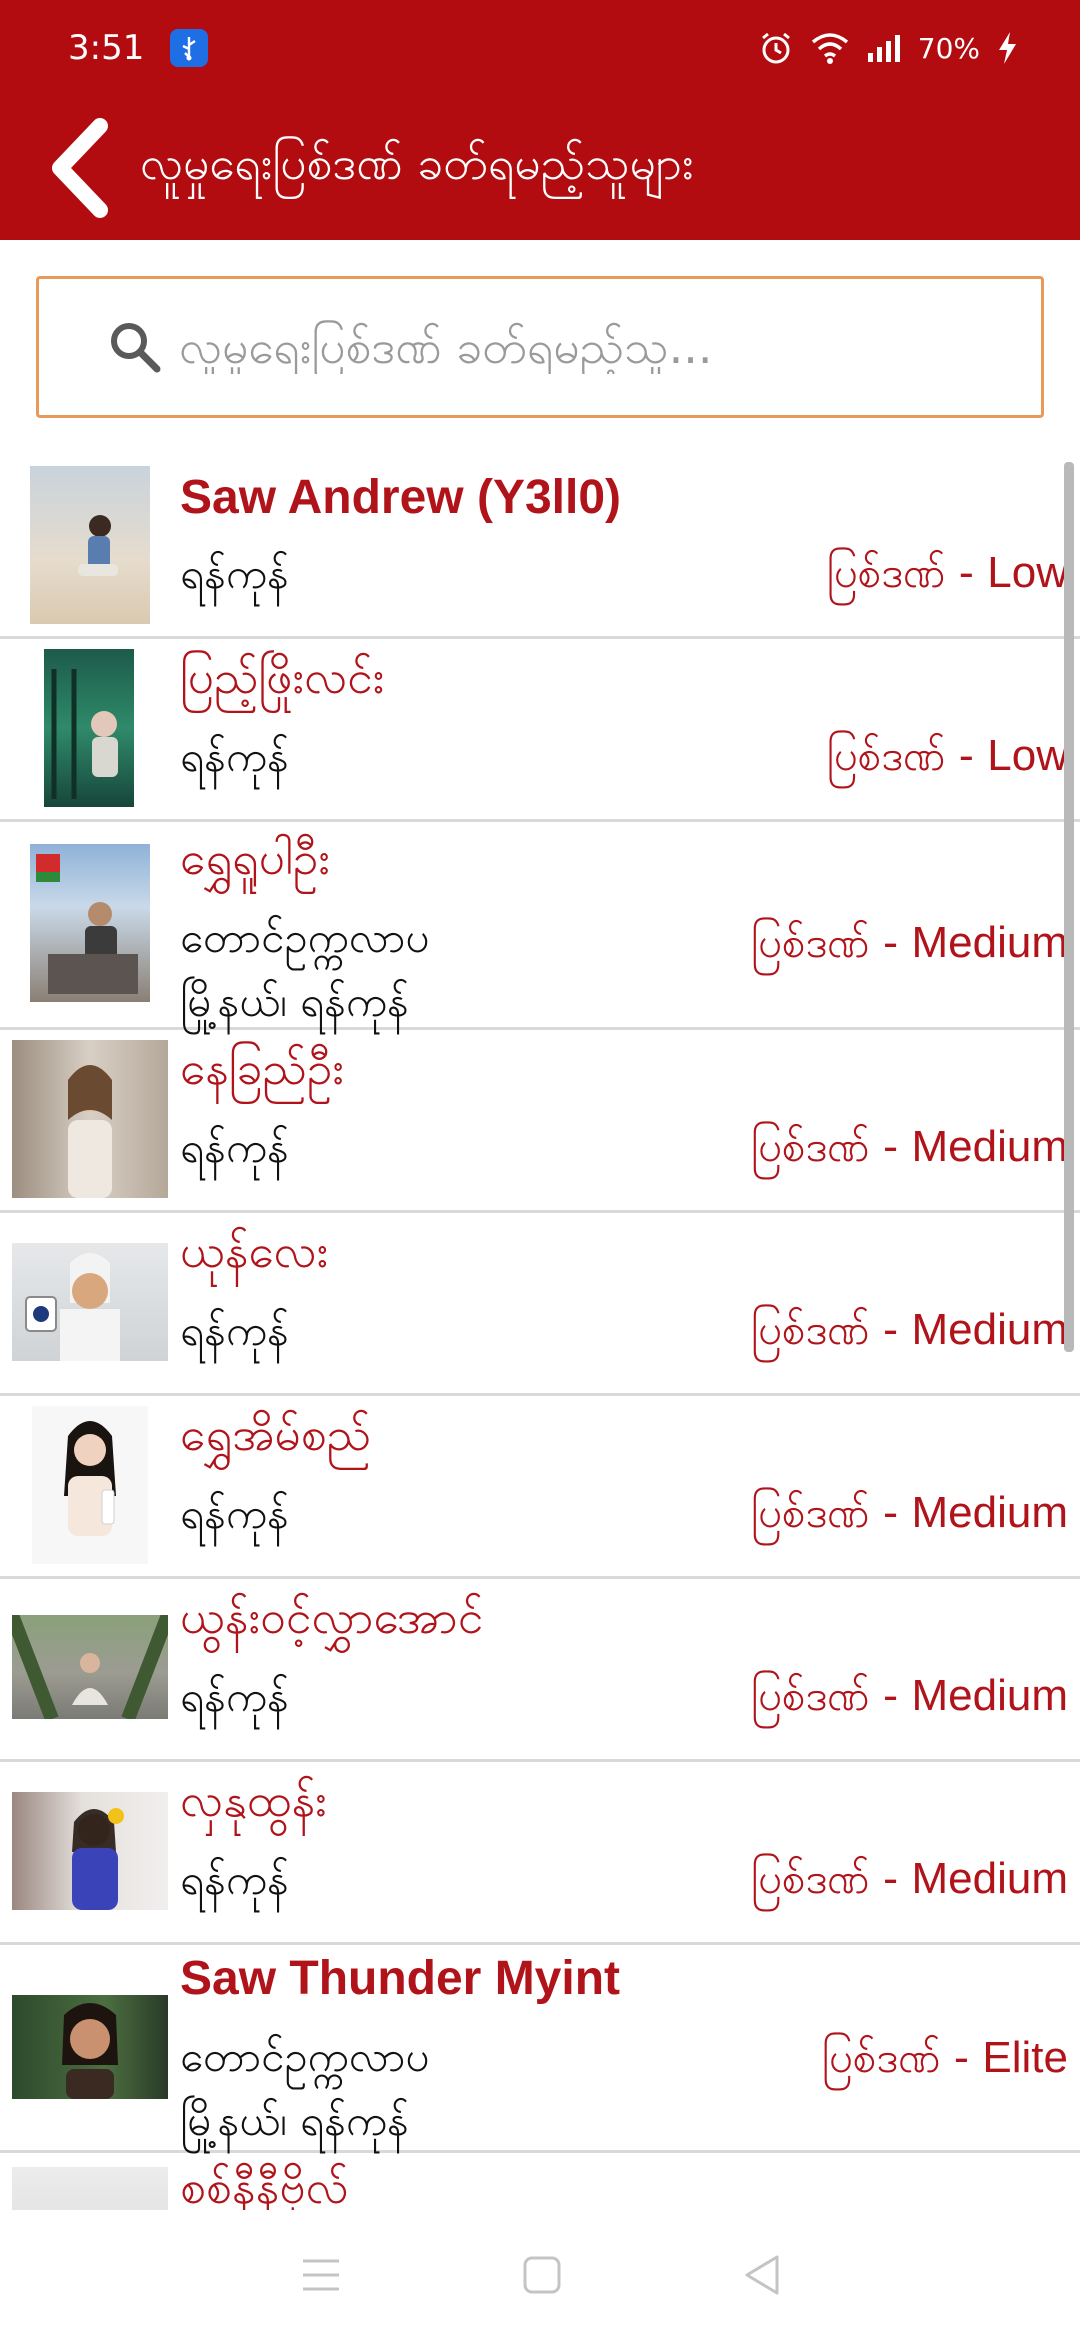 Image resolution: width=1080 pixels, height=2340 pixels. I want to click on page-title: လူမှုရေးပြစ်ဒဏ် ခတ်ရမည့်သူများ, so click(417, 162).